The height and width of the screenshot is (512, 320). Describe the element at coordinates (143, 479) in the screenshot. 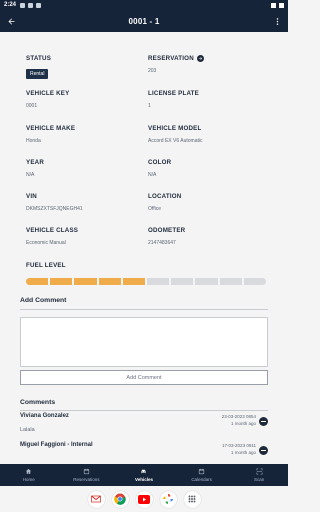

I see `nav-vehicles-label: Vehicles` at that location.